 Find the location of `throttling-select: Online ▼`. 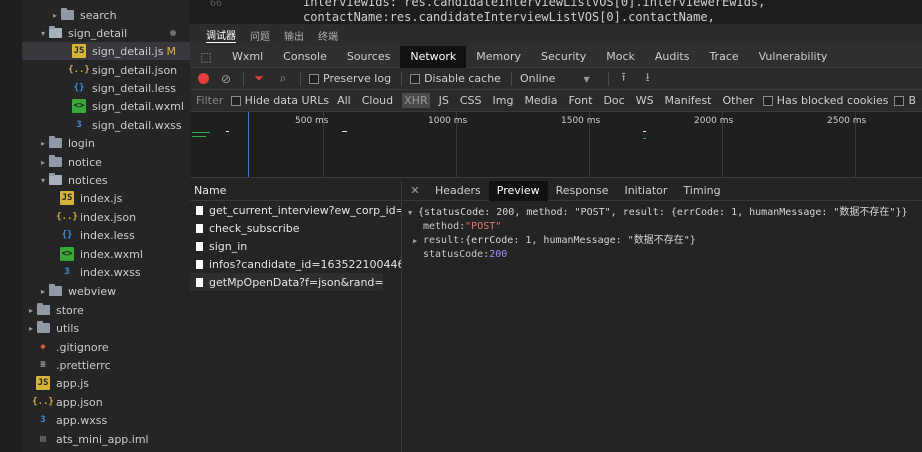

throttling-select: Online ▼ is located at coordinates (555, 78).